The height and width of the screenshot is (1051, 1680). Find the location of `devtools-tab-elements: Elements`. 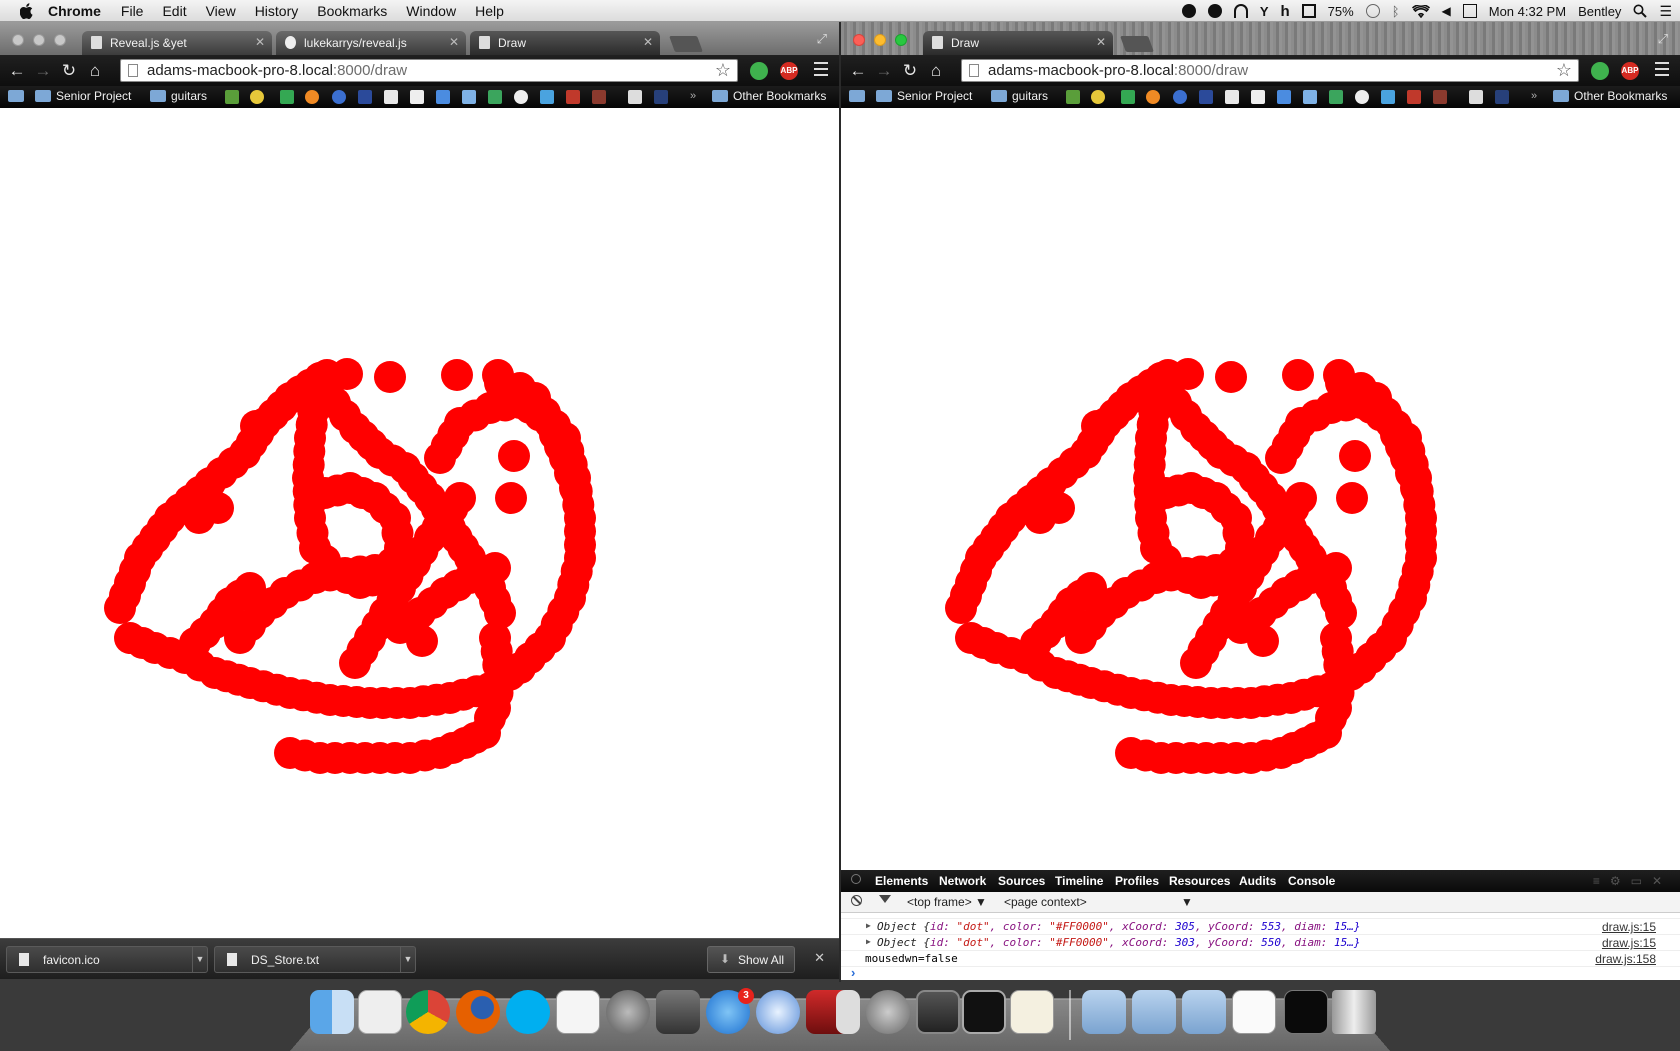

devtools-tab-elements: Elements is located at coordinates (901, 881).